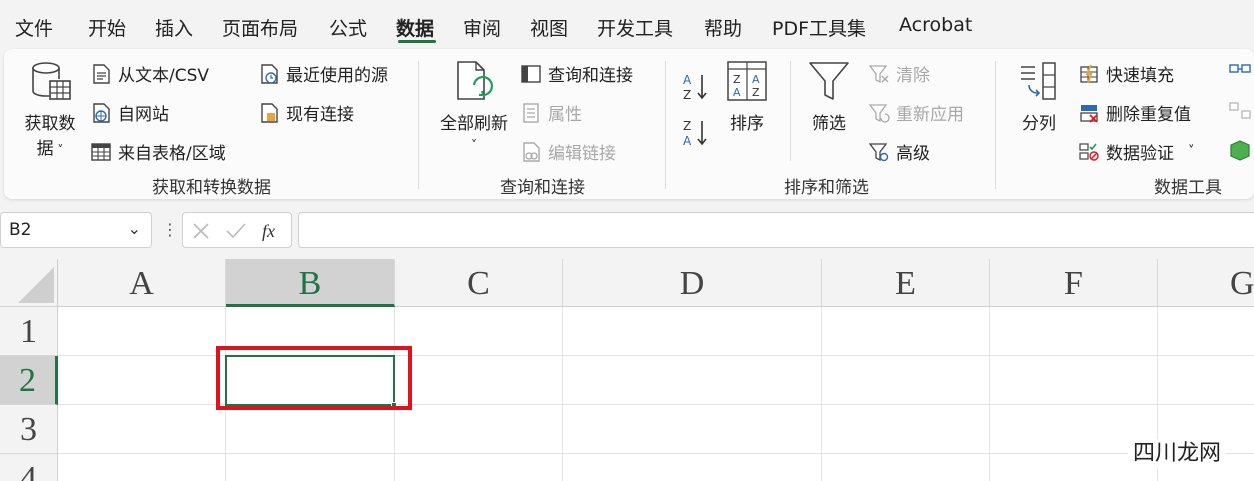  I want to click on clear-filter-icon, so click(878, 73).